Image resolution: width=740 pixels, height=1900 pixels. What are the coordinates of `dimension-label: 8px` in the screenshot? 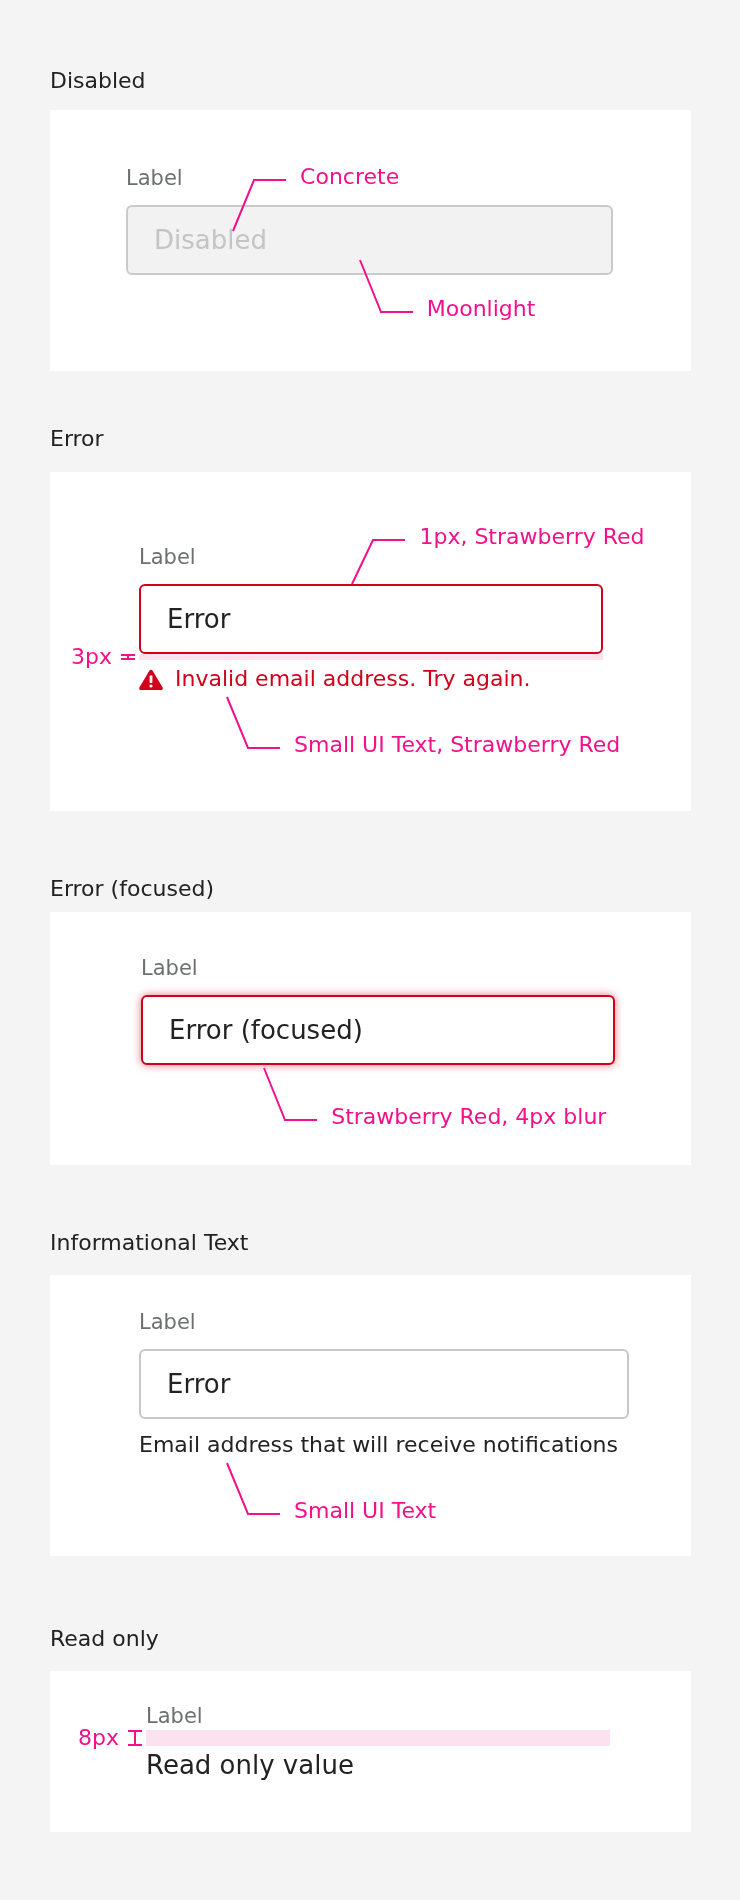 It's located at (98, 1738).